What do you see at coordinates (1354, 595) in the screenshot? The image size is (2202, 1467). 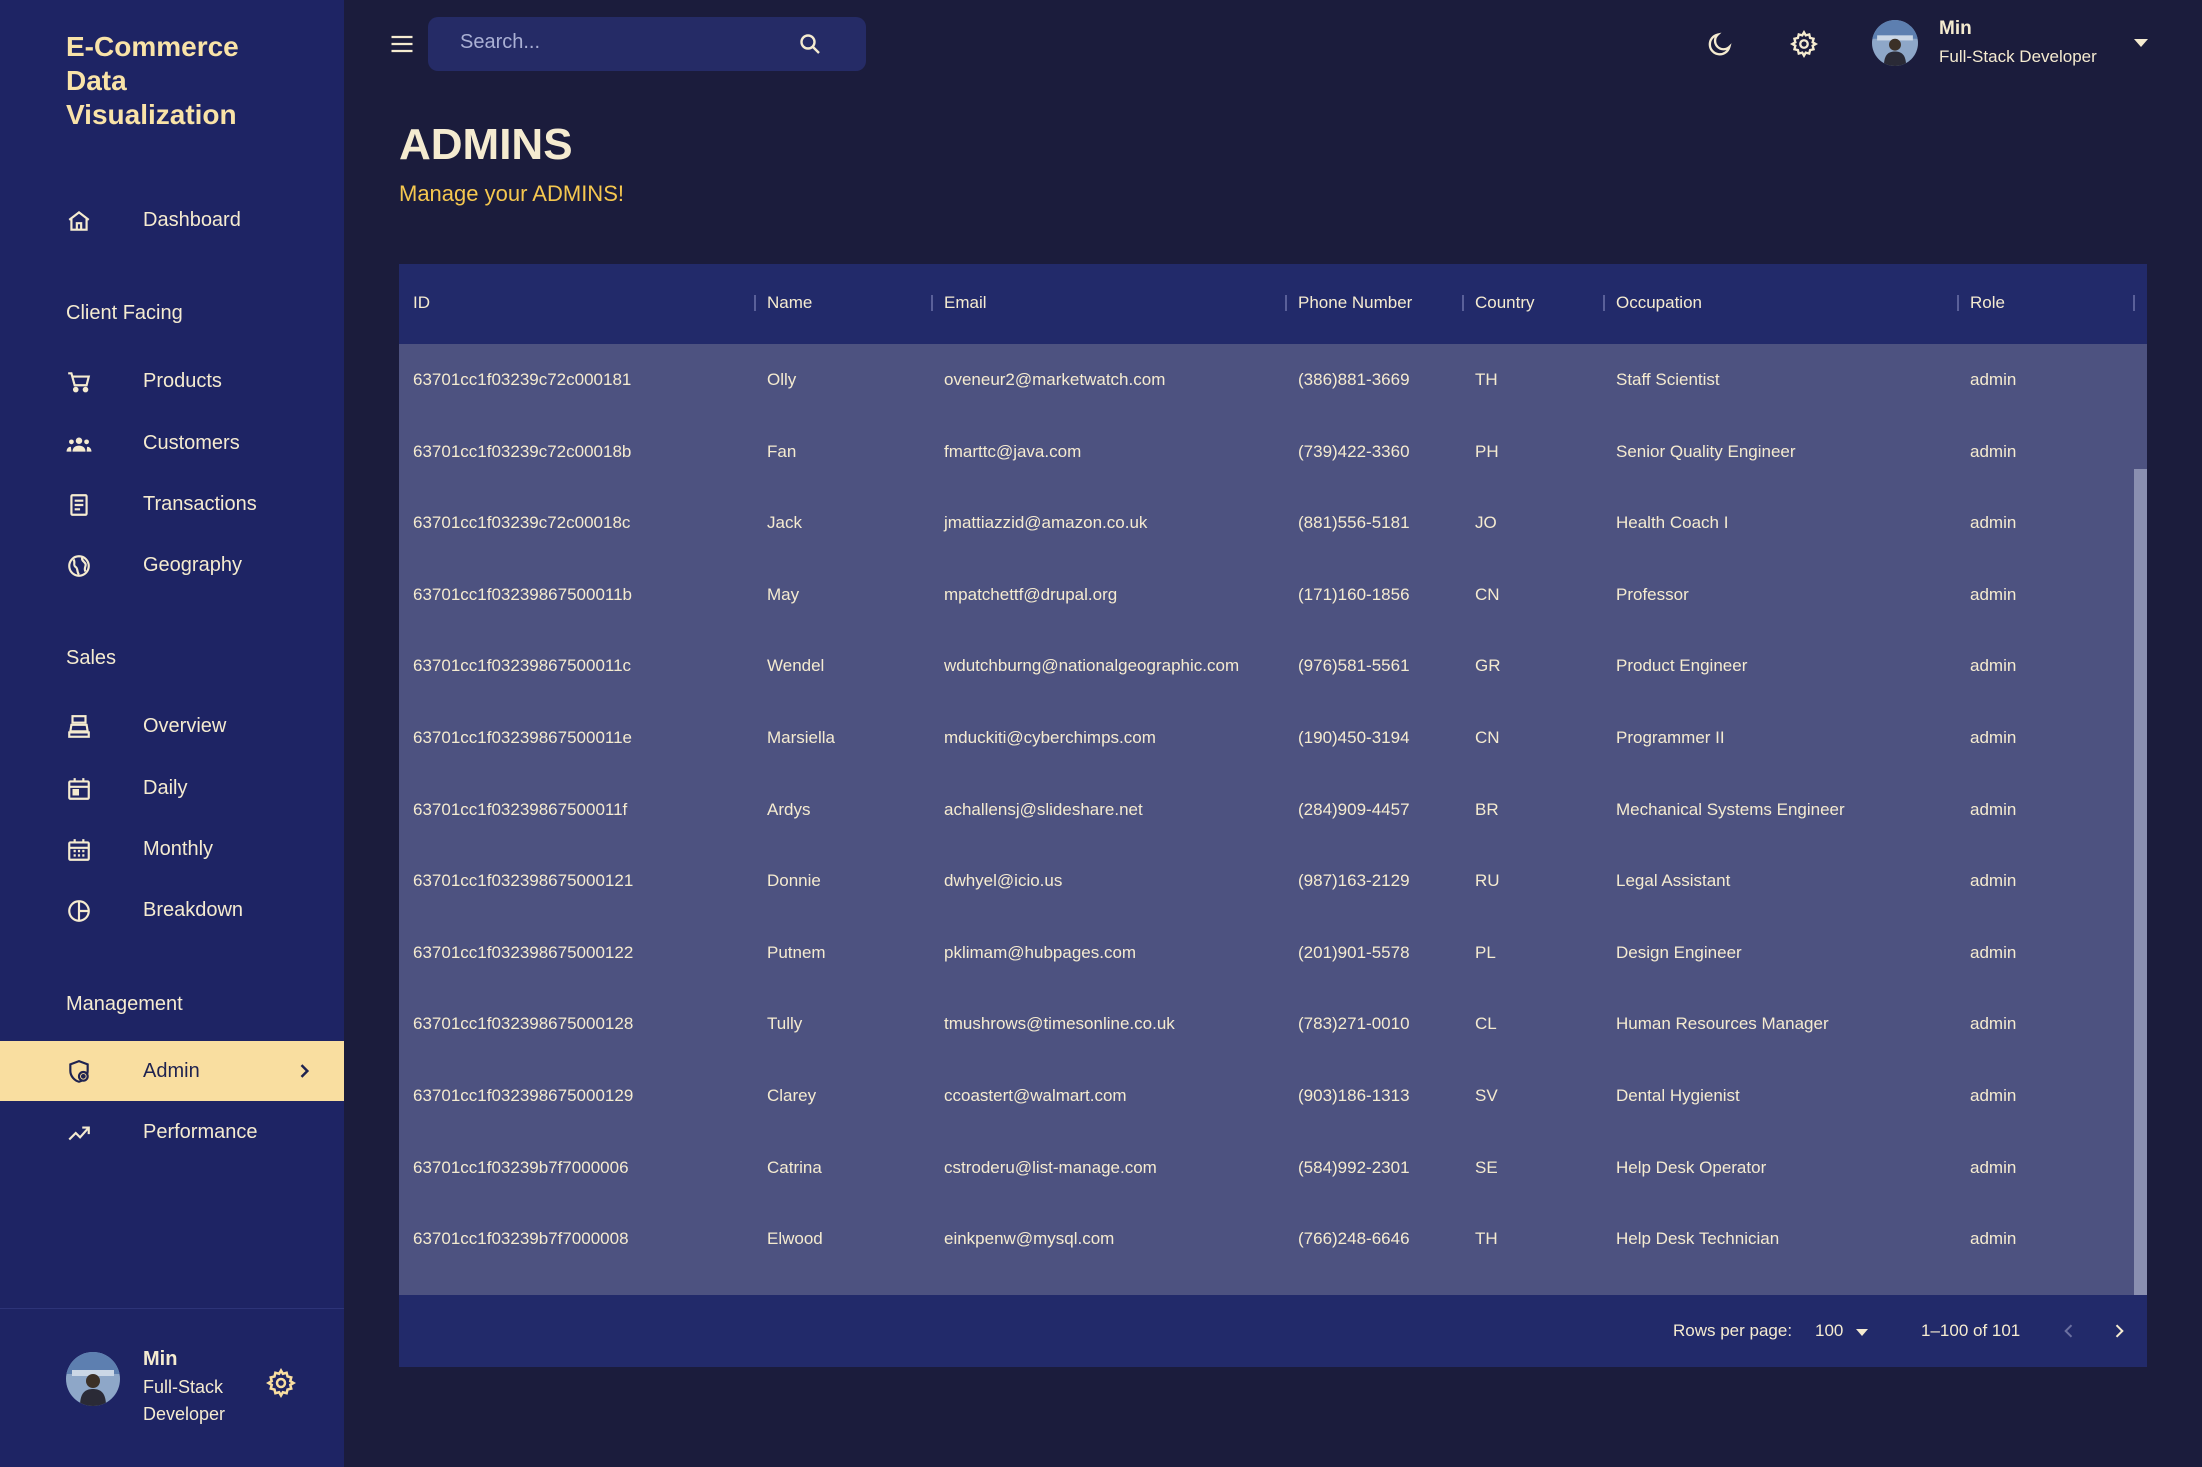 I see `cell-phone: (171)160-1856` at bounding box center [1354, 595].